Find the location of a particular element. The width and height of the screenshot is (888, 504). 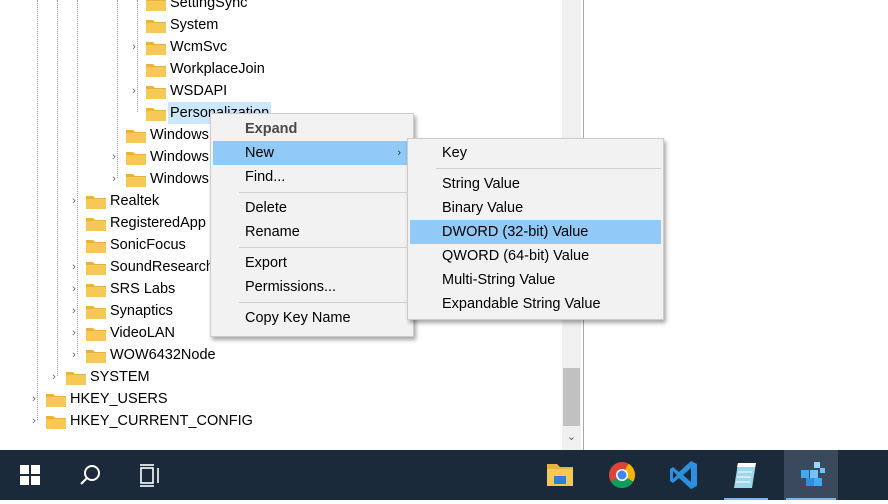

task-view-button is located at coordinates (150, 475).